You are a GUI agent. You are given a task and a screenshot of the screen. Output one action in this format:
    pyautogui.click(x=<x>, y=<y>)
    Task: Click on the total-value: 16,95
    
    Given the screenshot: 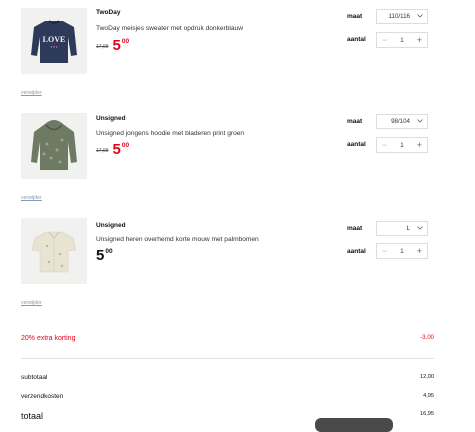 What is the action you would take?
    pyautogui.click(x=427, y=414)
    